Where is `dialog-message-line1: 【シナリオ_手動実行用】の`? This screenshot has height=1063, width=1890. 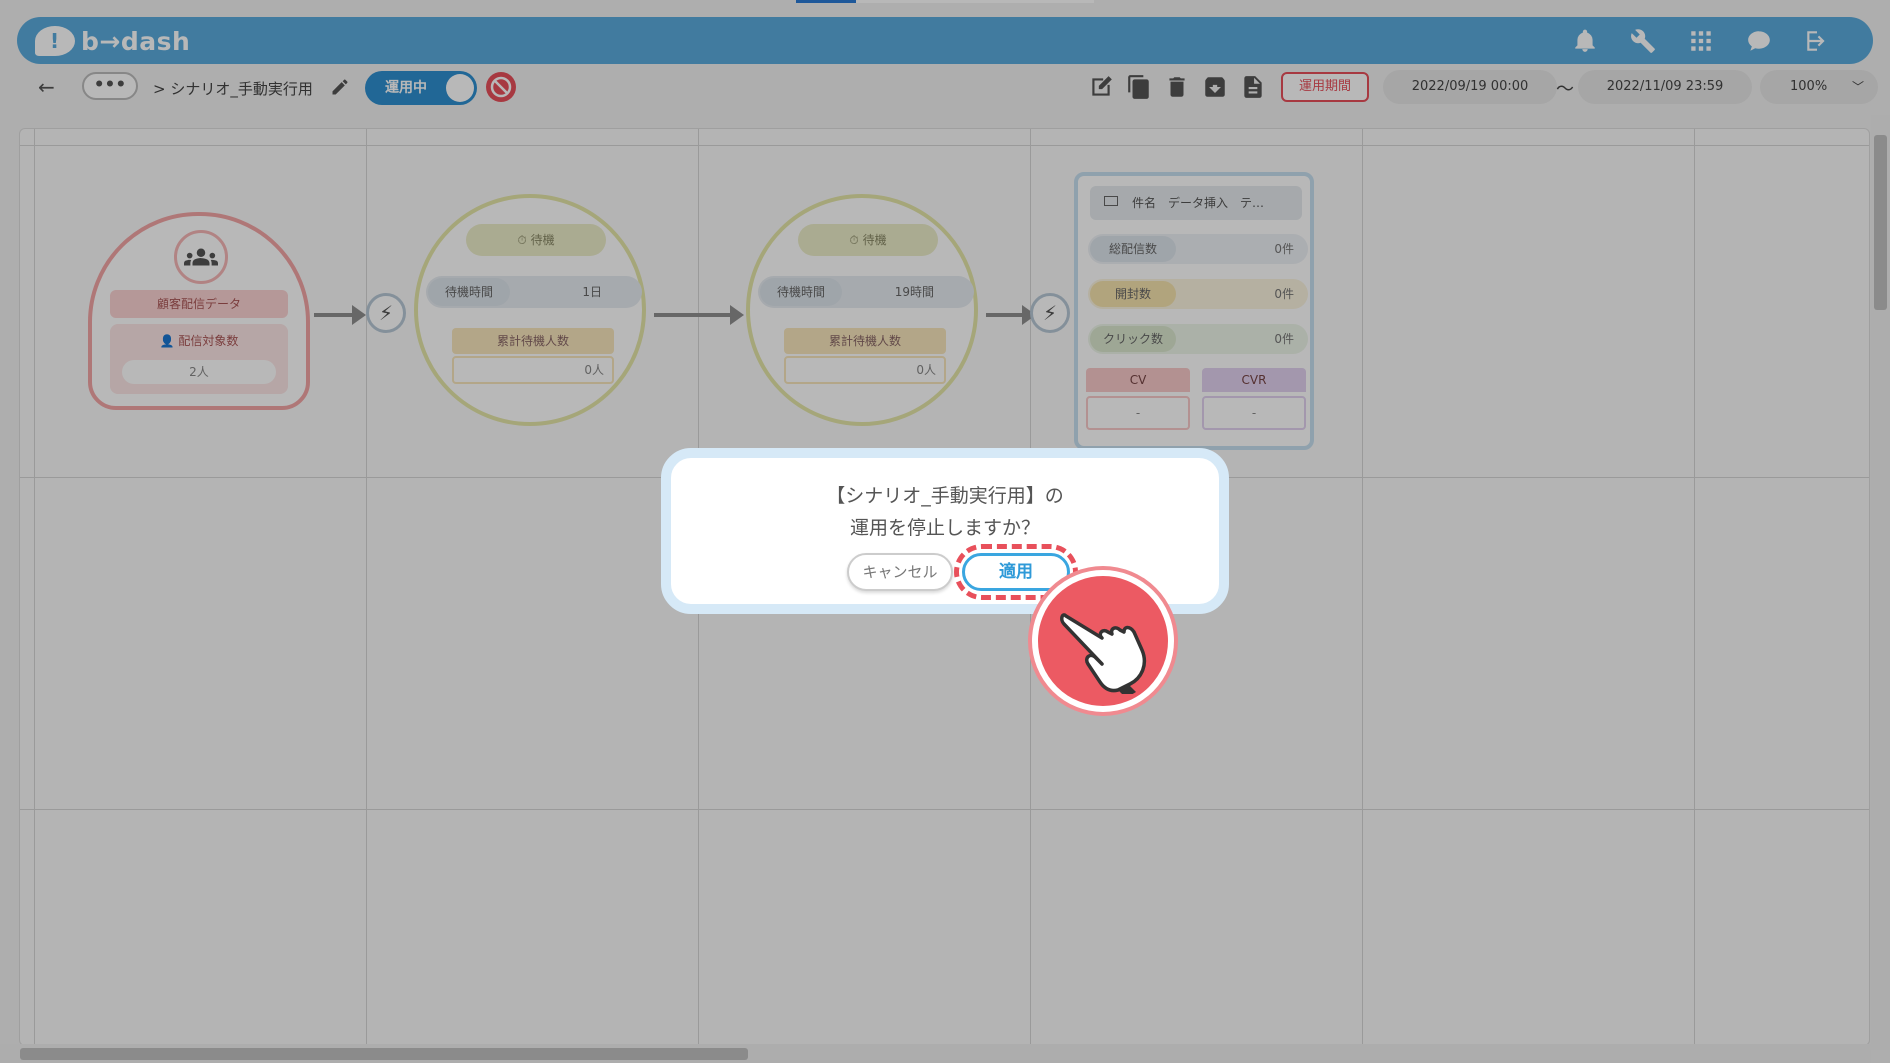 dialog-message-line1: 【シナリオ_手動実行用】の is located at coordinates (945, 496).